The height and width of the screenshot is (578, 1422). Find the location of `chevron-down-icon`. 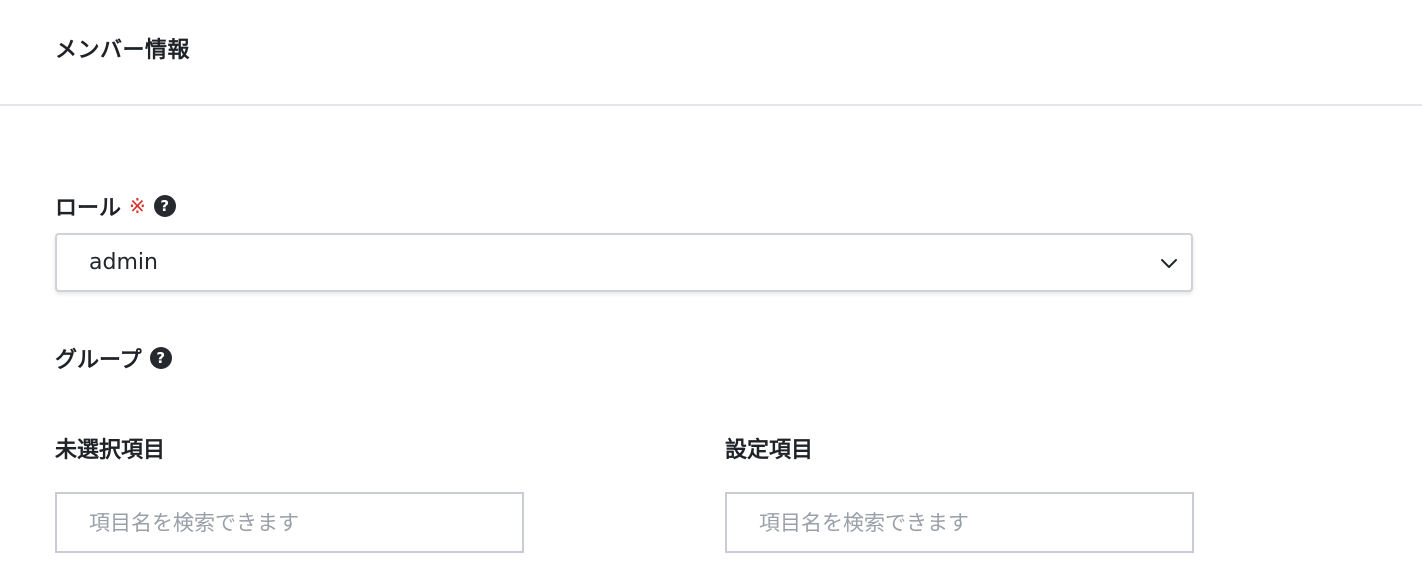

chevron-down-icon is located at coordinates (1169, 263).